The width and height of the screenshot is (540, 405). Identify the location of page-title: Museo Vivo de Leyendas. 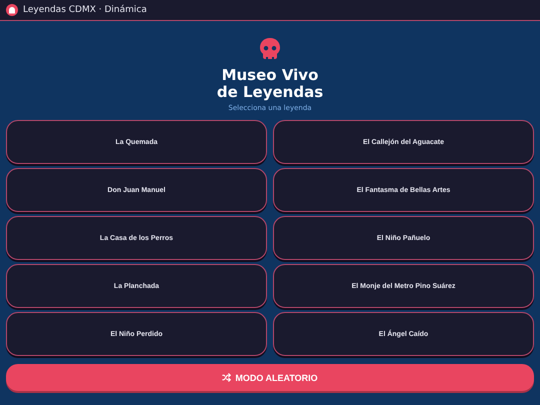
(270, 84).